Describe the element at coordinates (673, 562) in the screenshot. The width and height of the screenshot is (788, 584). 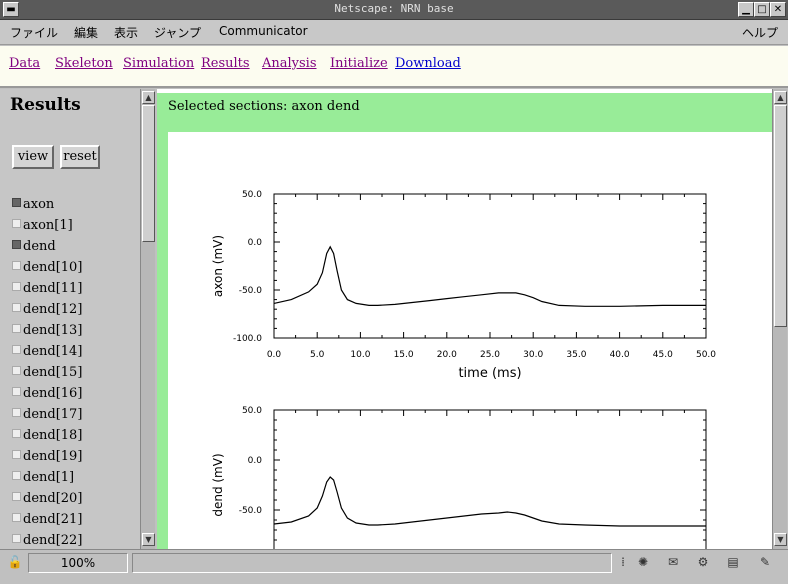
I see `mail-icon: ✉` at that location.